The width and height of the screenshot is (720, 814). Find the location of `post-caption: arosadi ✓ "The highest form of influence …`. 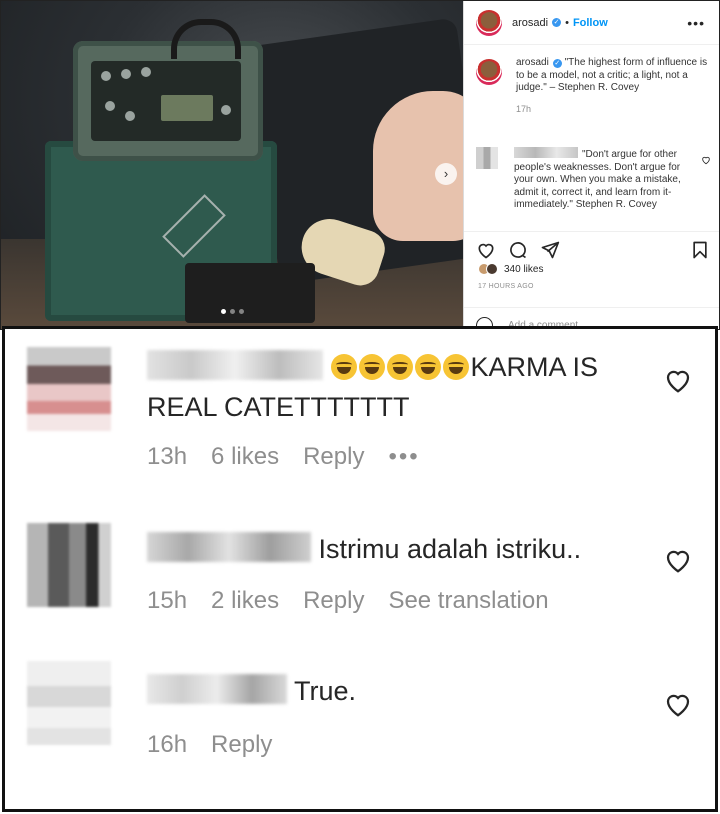

post-caption: arosadi ✓ "The highest form of influence … is located at coordinates (594, 86).